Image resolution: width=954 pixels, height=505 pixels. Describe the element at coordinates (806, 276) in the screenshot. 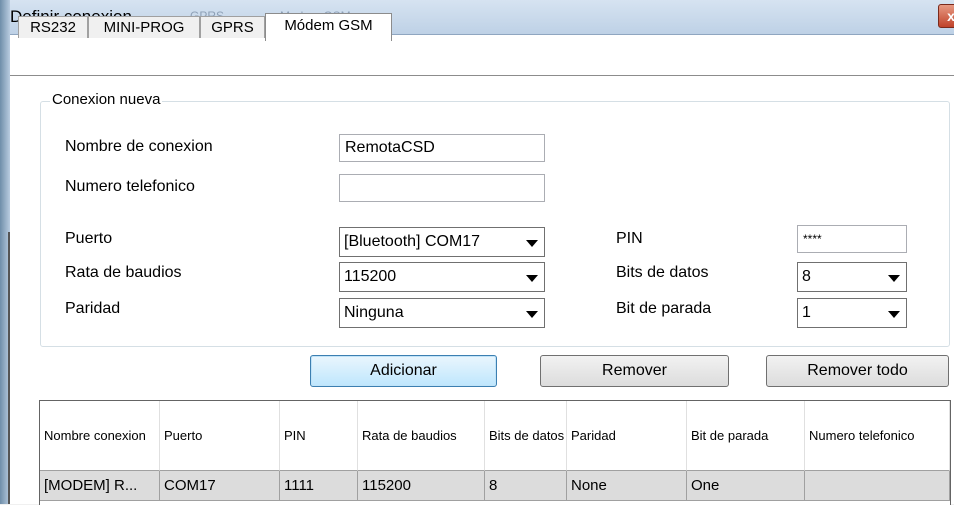

I see `bits-datos-value: 8` at that location.